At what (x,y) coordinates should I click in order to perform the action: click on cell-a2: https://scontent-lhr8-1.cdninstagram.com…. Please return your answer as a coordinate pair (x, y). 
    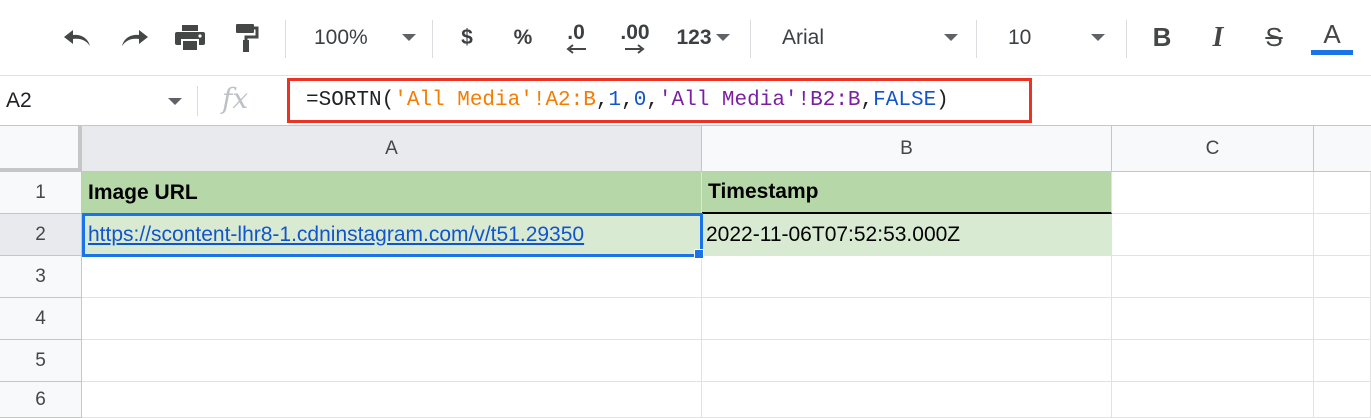
    Looking at the image, I should click on (392, 235).